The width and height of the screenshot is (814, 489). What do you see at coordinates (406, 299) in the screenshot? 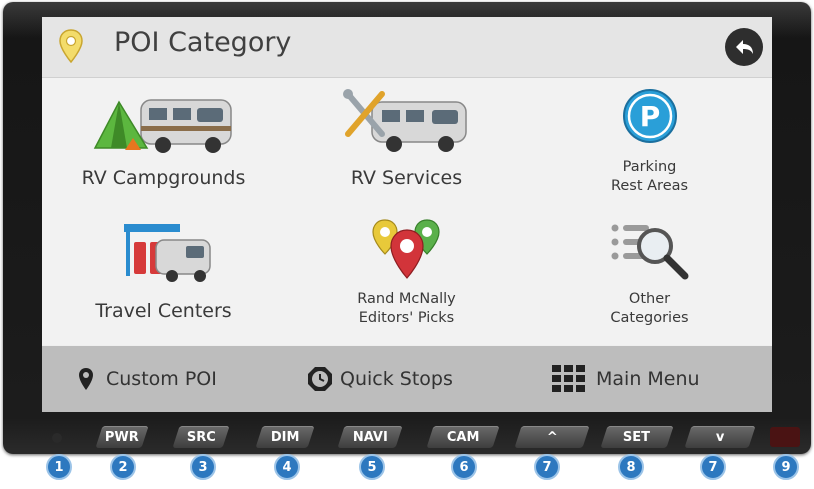
I see `category-label-line1: Rand McNally` at bounding box center [406, 299].